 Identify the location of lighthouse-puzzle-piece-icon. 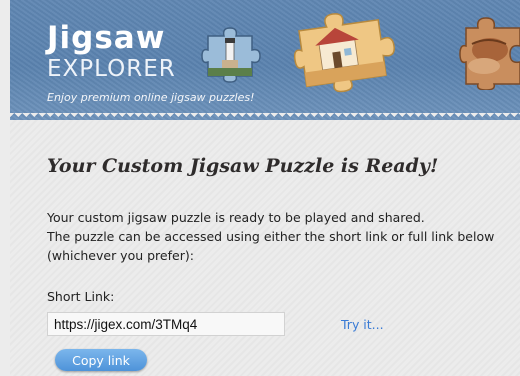
(231, 55).